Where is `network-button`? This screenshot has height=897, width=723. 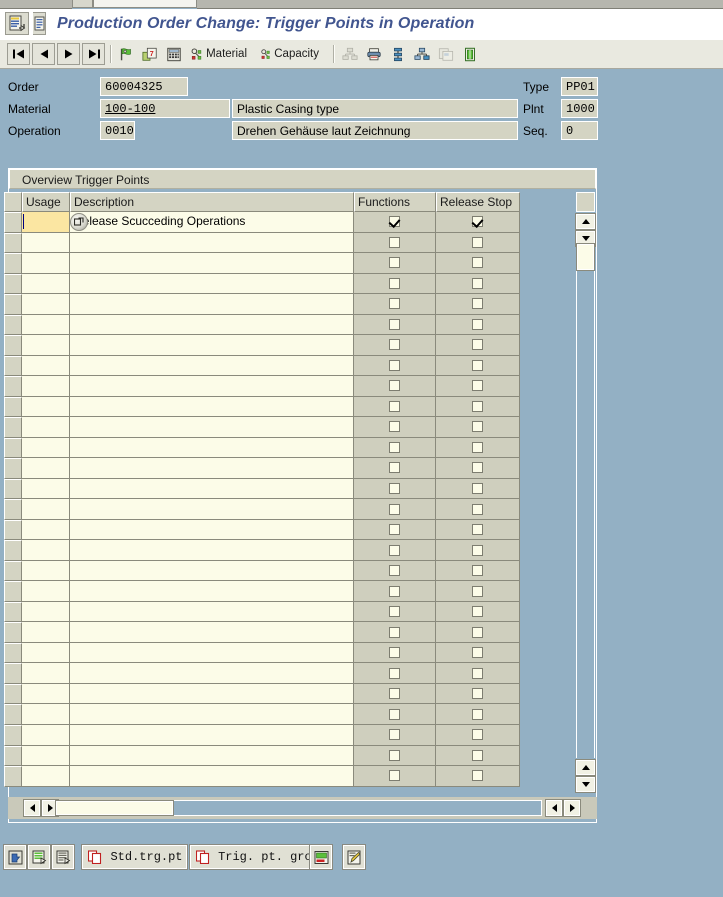
network-button is located at coordinates (422, 54).